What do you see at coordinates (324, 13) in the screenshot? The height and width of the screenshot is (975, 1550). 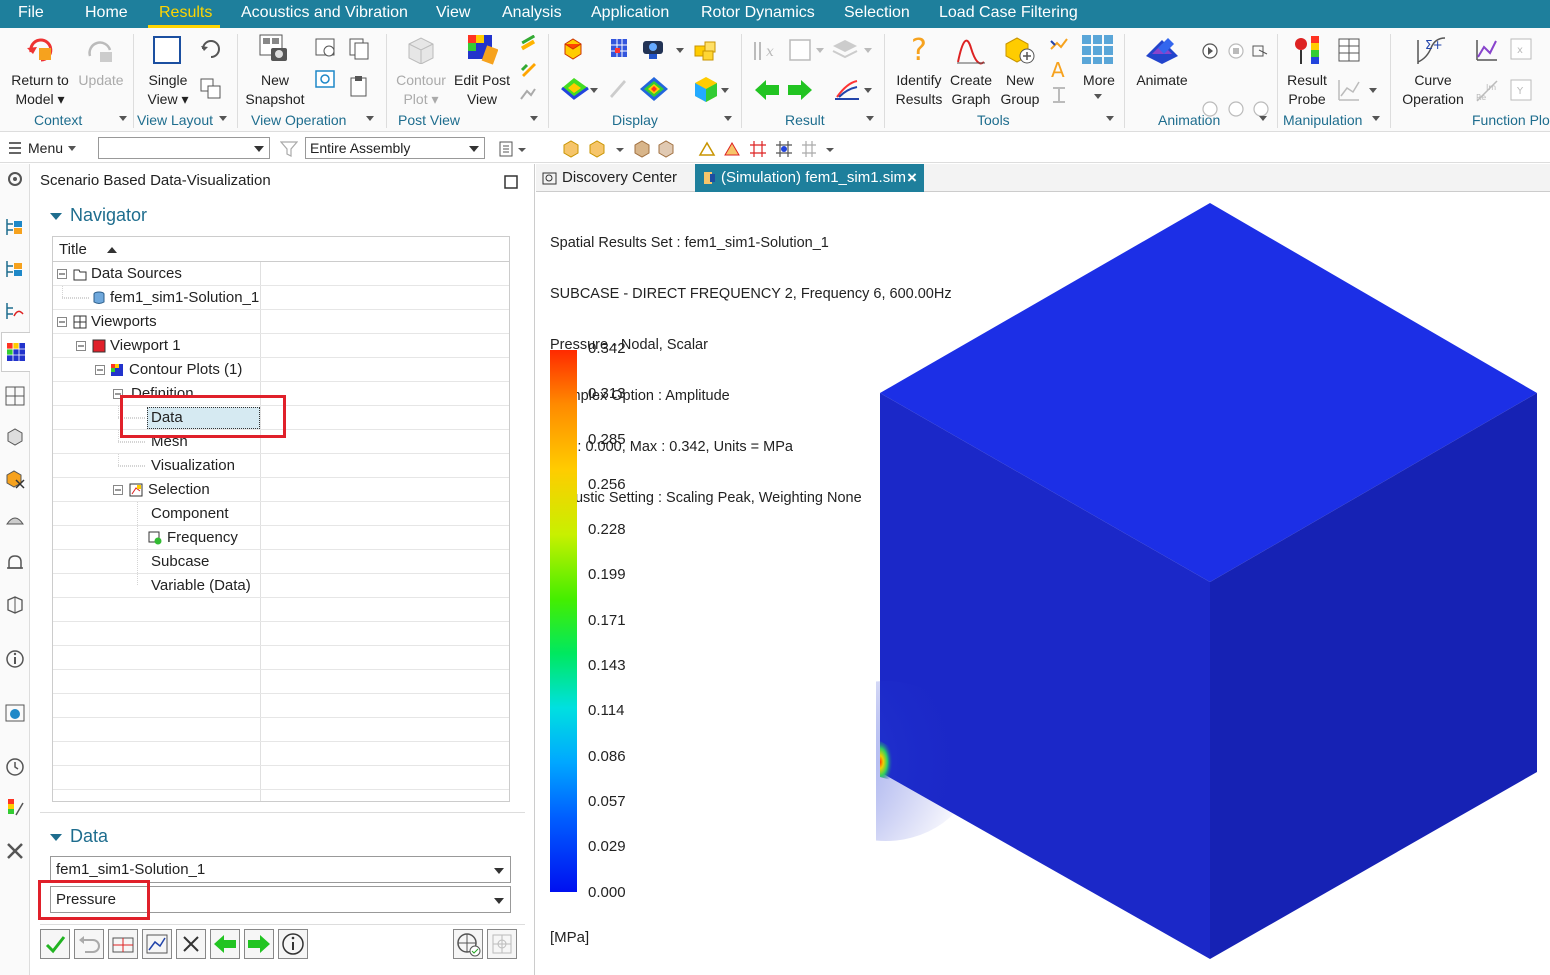 I see `menu-acoustics-and-vibration: Acoustics and Vibration` at bounding box center [324, 13].